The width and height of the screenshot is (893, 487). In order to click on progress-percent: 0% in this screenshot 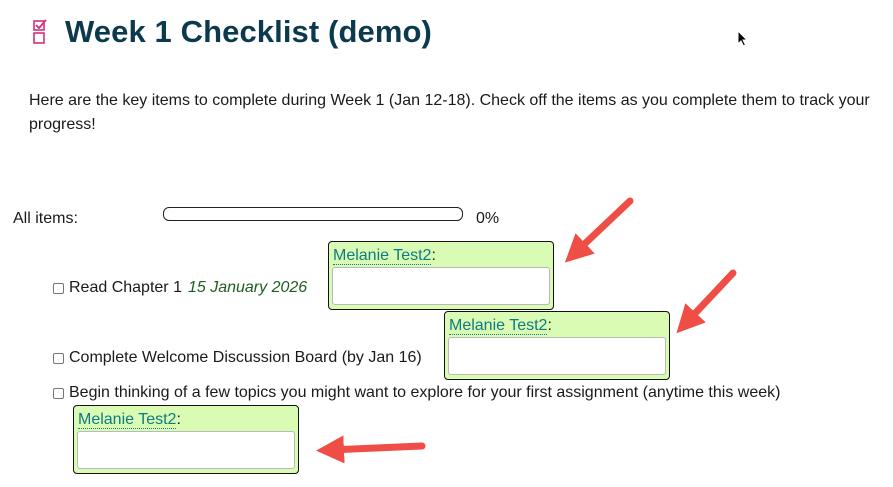, I will do `click(488, 218)`.